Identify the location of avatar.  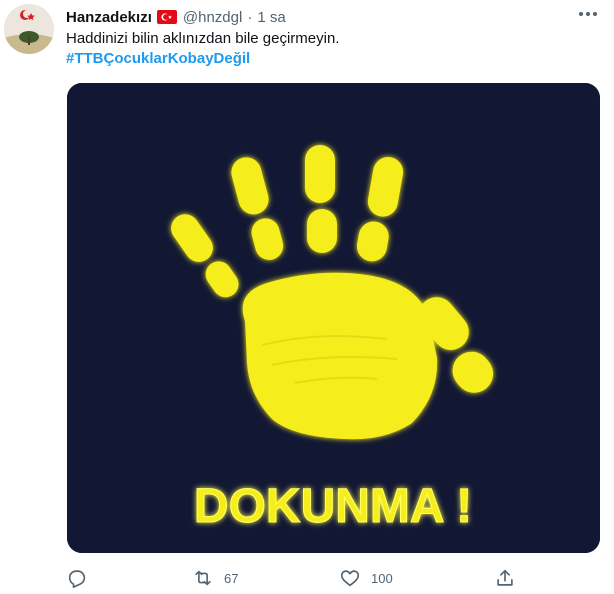
(29, 29).